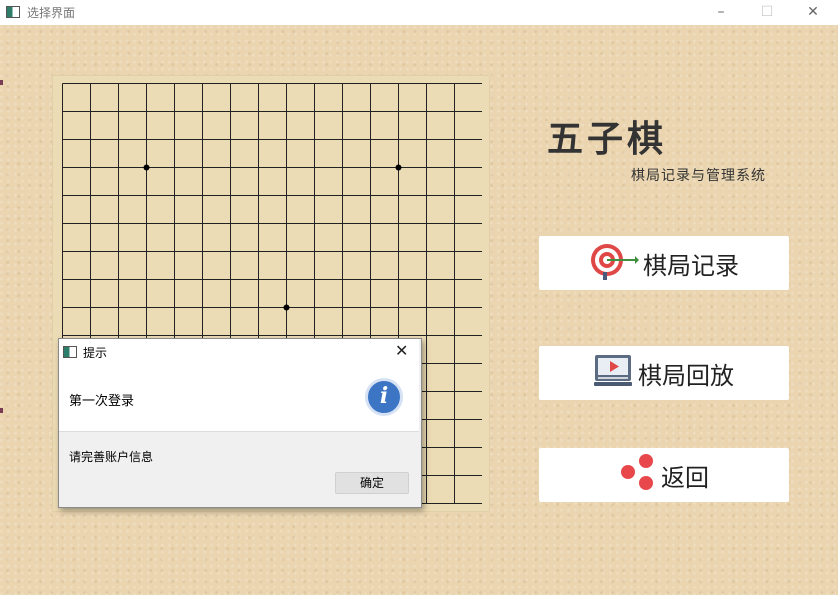 This screenshot has width=838, height=595. I want to click on dialog-detail: 请完善账户信息, so click(111, 457).